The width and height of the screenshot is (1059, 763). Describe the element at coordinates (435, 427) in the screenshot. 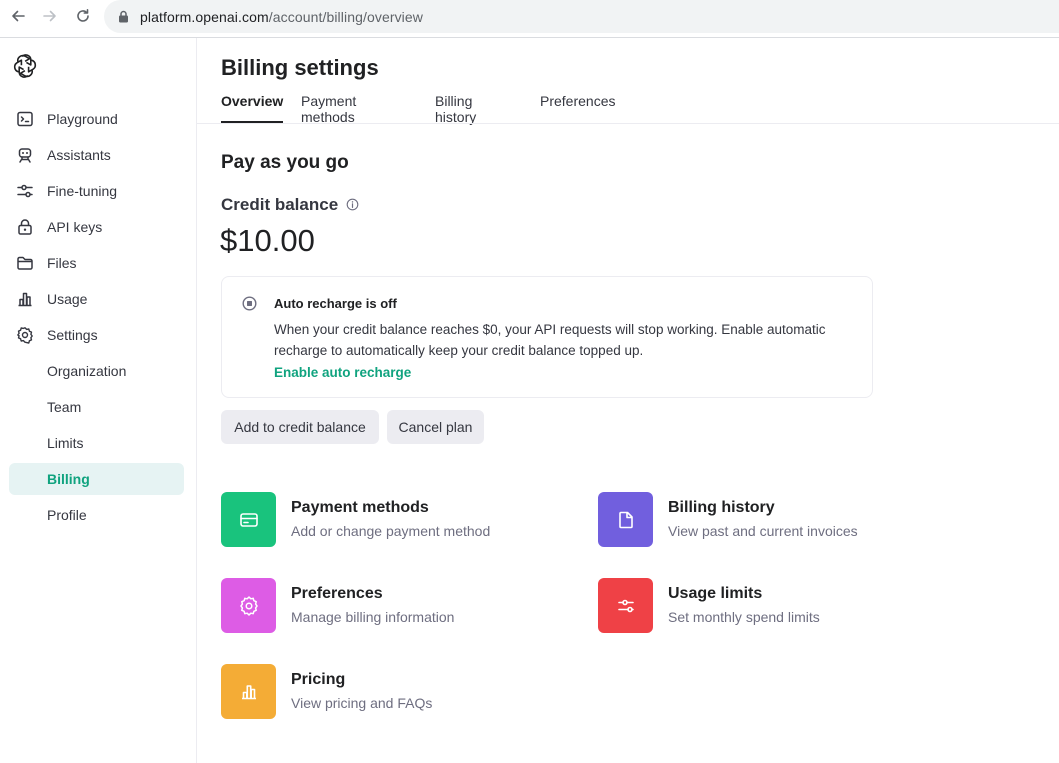

I see `cancel-plan-button: Cancel plan` at that location.